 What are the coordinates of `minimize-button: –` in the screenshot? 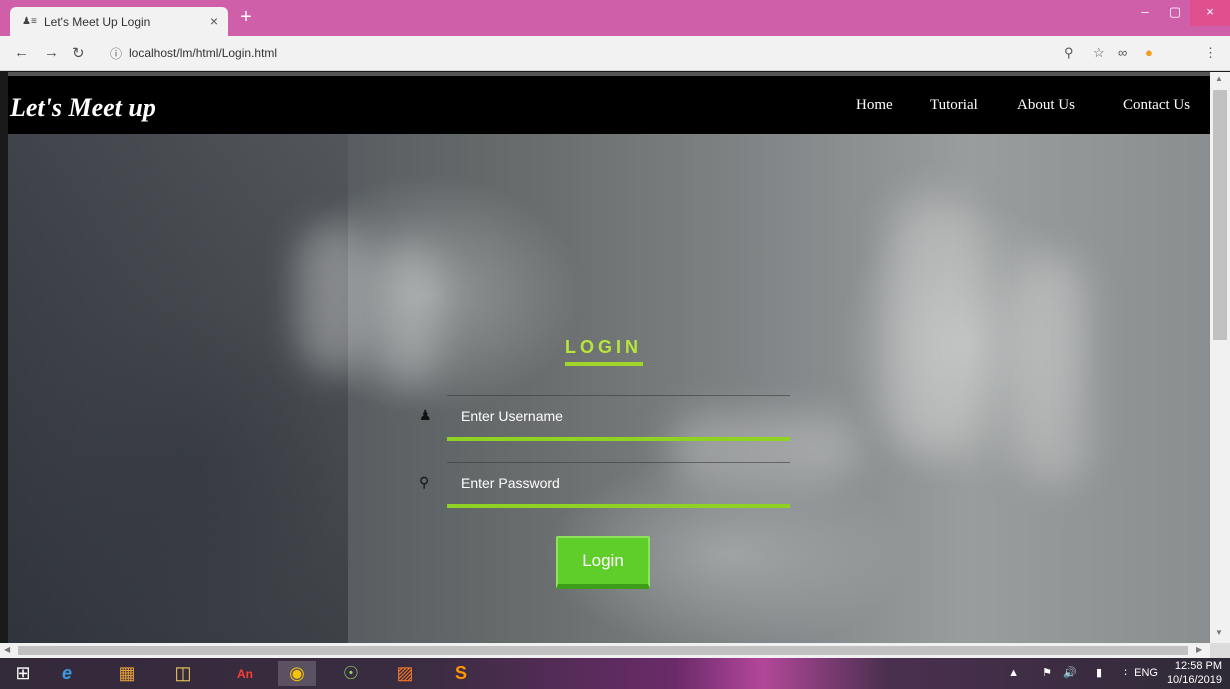 It's located at (1145, 13).